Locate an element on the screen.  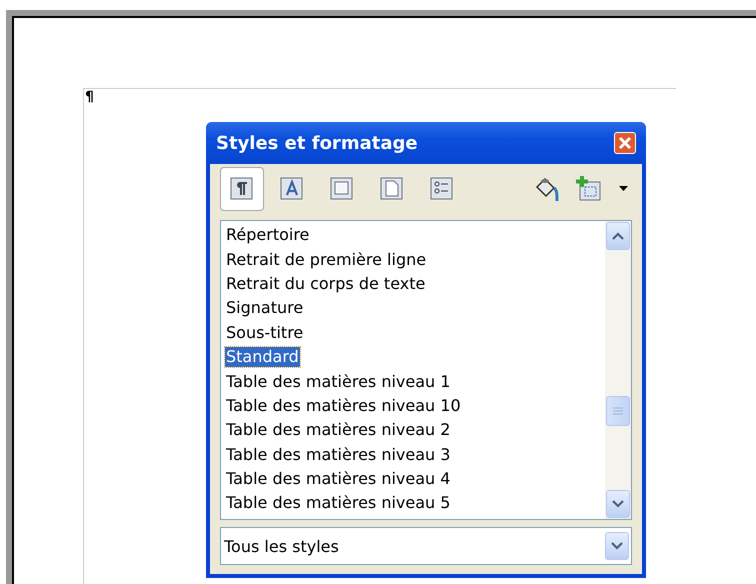
style-item: Répertoire is located at coordinates (267, 235).